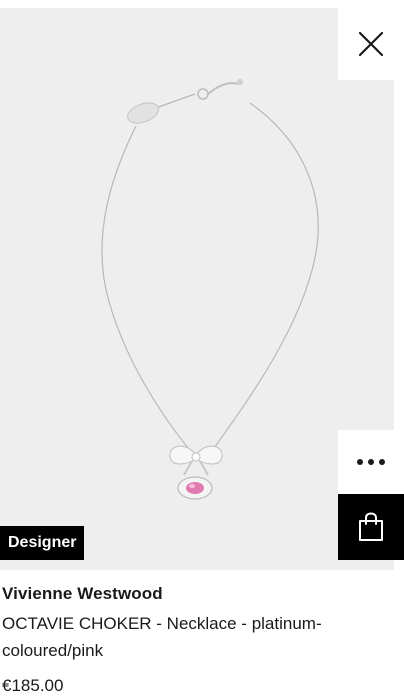  What do you see at coordinates (82, 594) in the screenshot?
I see `product-brand: Vivienne Westwood` at bounding box center [82, 594].